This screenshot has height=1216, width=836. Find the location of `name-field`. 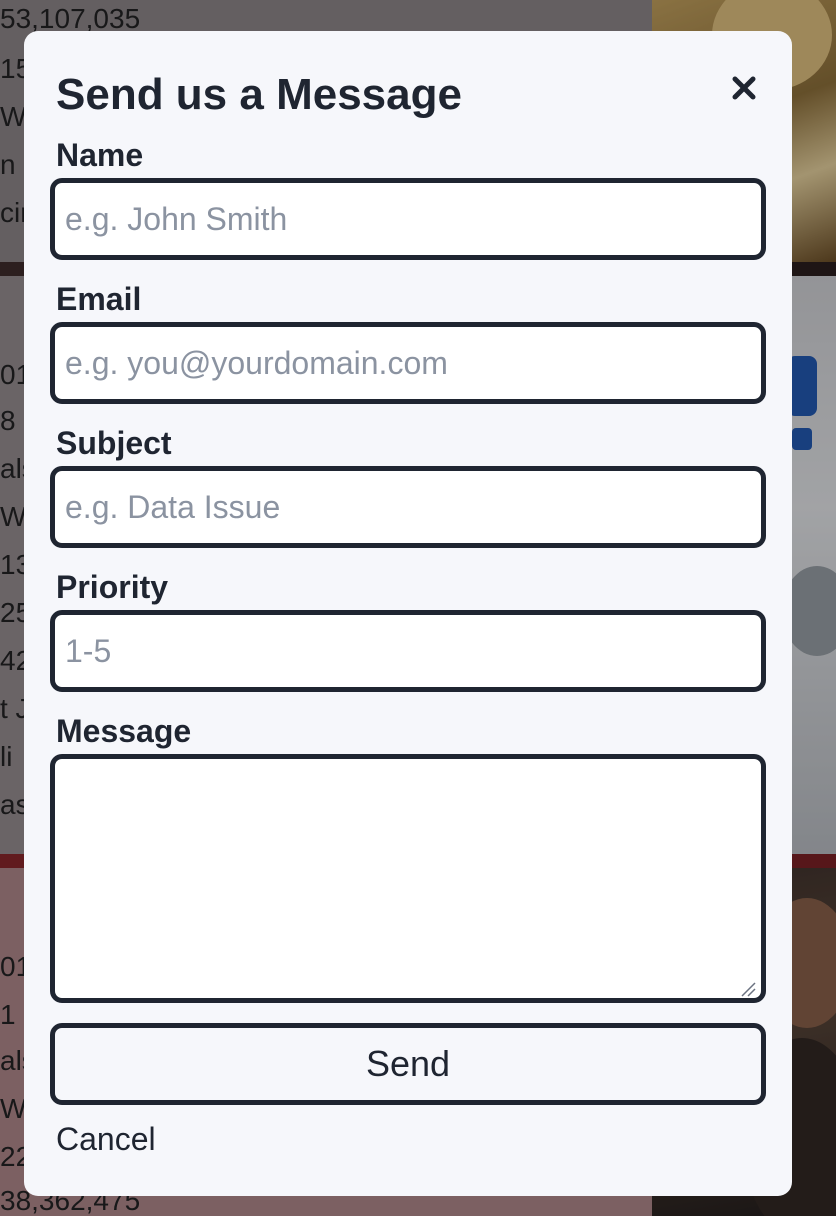

name-field is located at coordinates (408, 219).